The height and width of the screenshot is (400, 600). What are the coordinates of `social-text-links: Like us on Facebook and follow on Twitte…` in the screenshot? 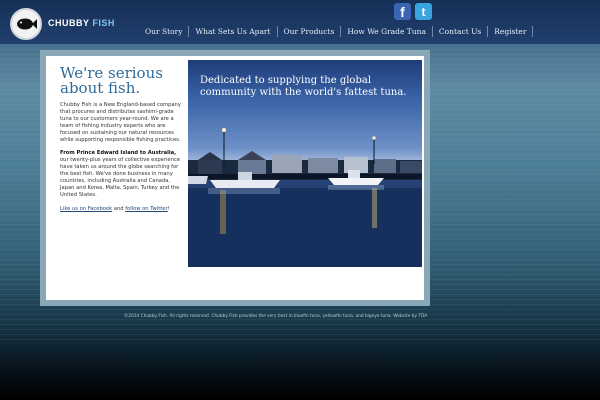 It's located at (115, 209).